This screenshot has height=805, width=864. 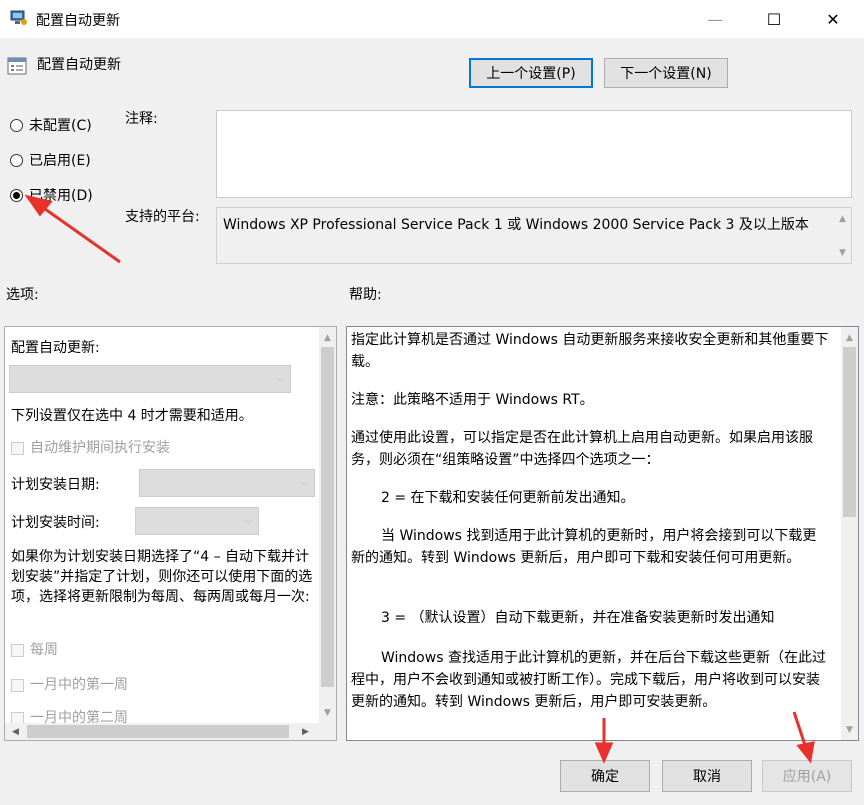 I want to click on radio-label: 已禁用(D), so click(x=61, y=196).